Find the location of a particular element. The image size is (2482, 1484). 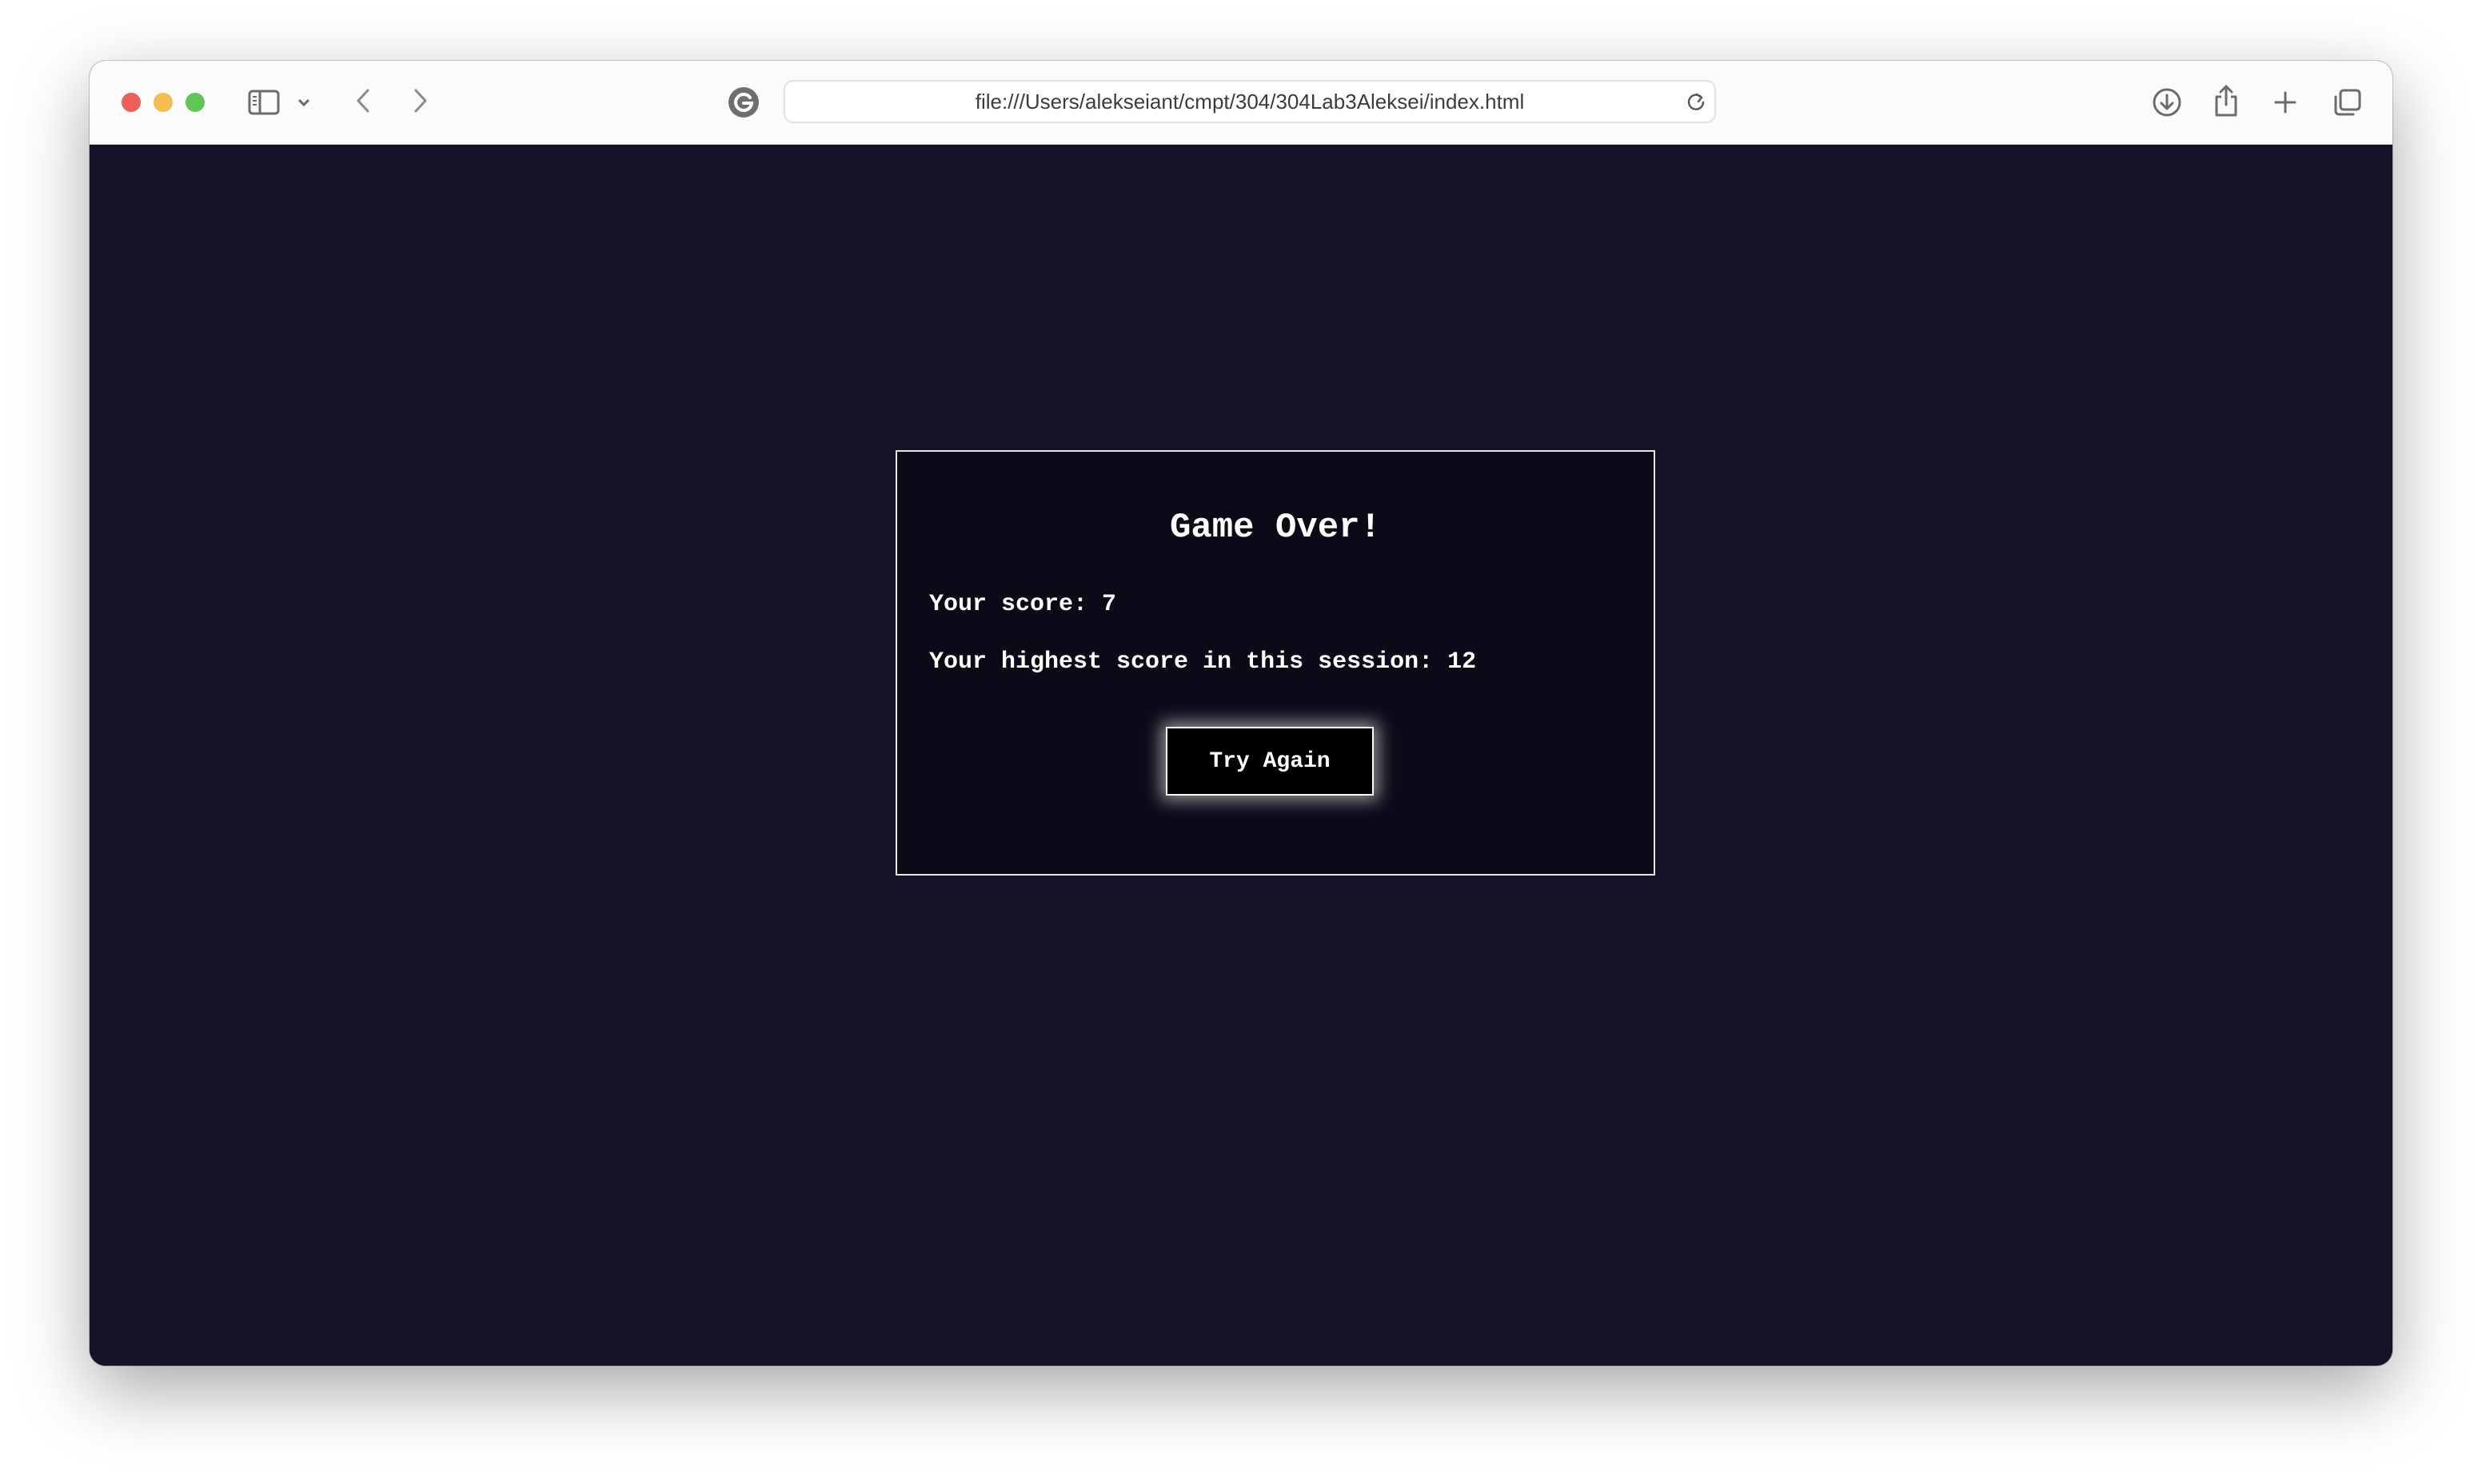

score-text: Your score: 7 is located at coordinates (1023, 604).